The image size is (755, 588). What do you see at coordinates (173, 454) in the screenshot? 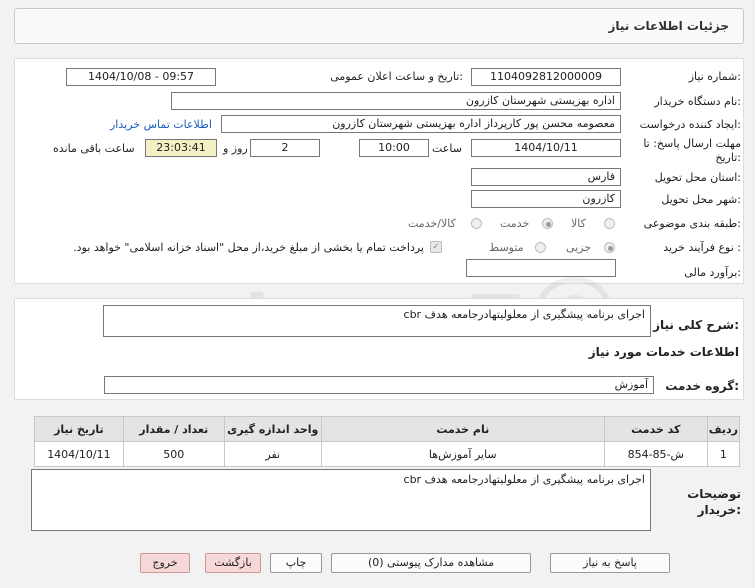
I see `cell-quantity: 500` at bounding box center [173, 454].